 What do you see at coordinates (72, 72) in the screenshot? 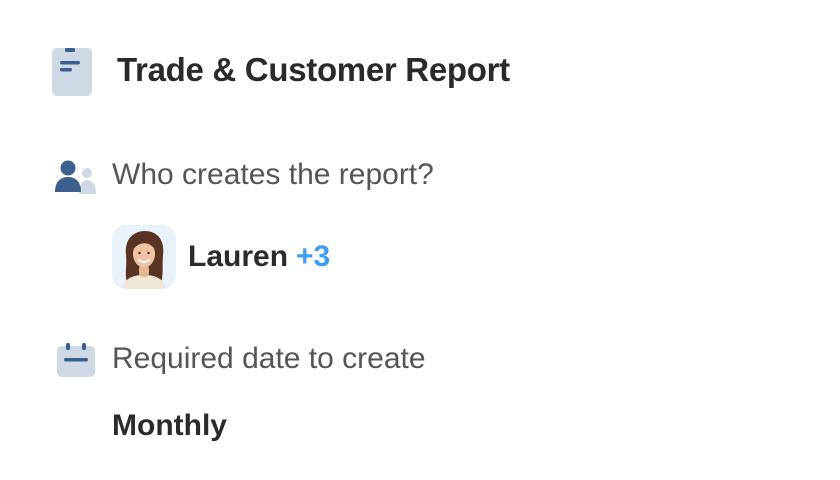
I see `document-icon` at bounding box center [72, 72].